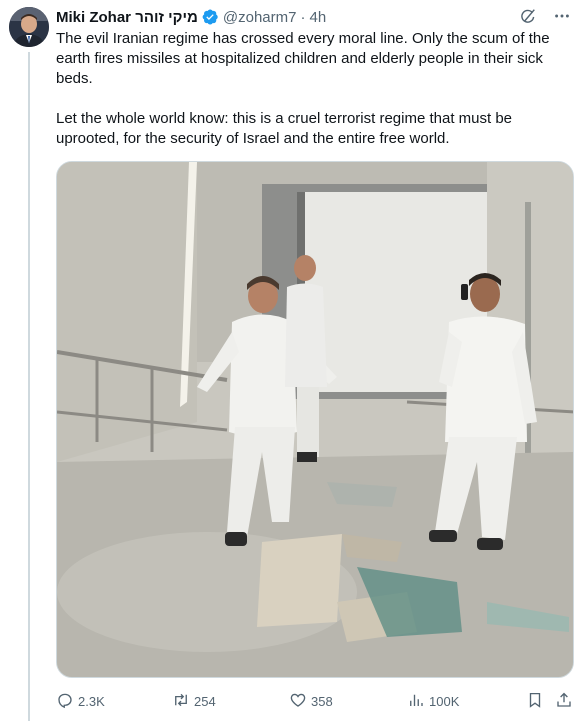 The height and width of the screenshot is (721, 582). I want to click on reply-button: 2.3K, so click(80, 701).